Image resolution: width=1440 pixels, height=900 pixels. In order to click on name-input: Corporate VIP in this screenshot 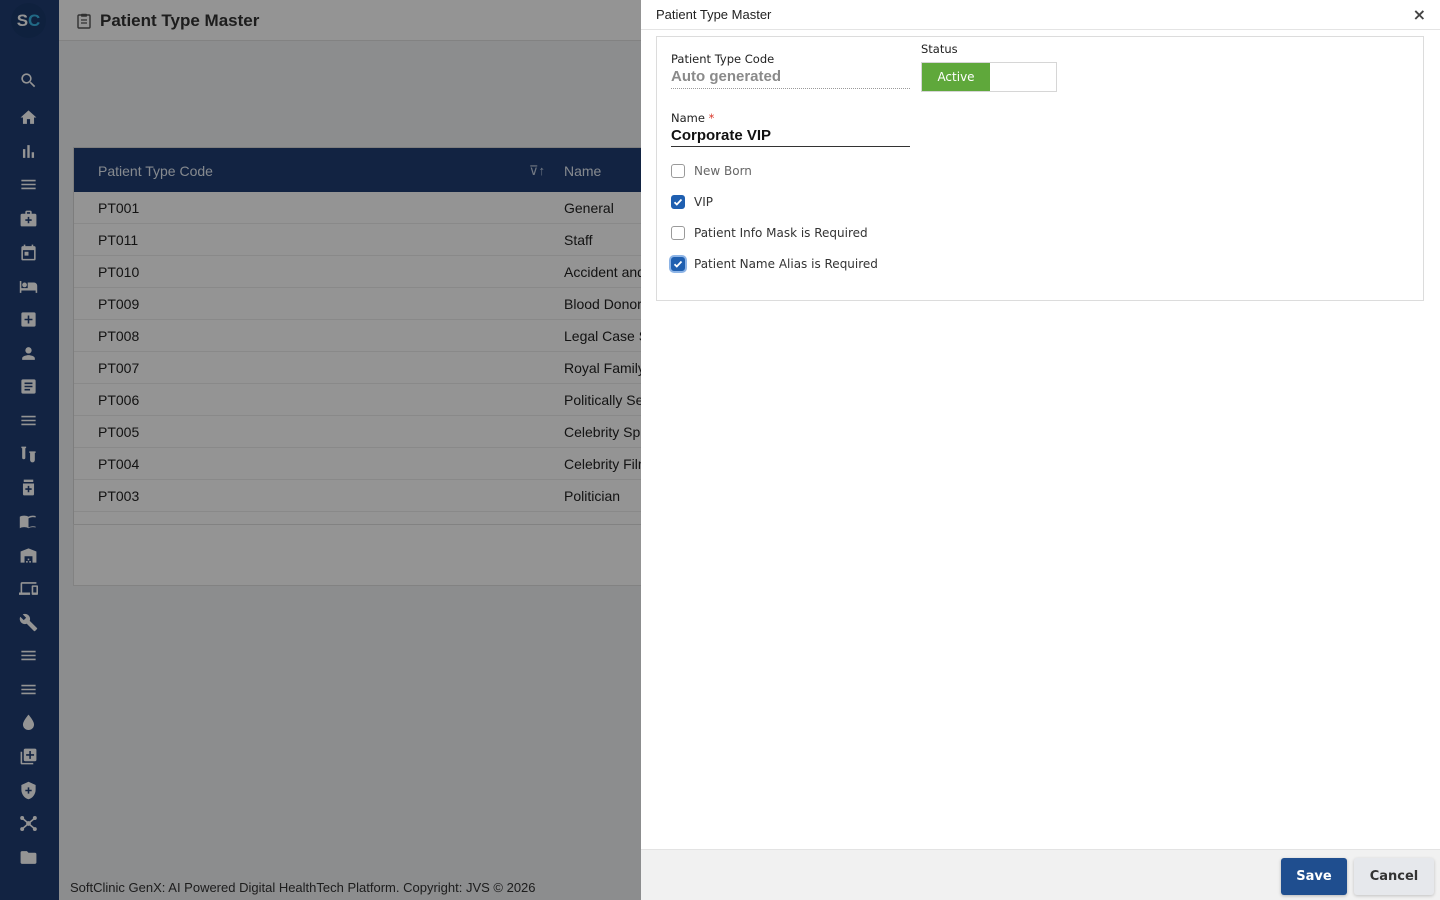, I will do `click(721, 135)`.